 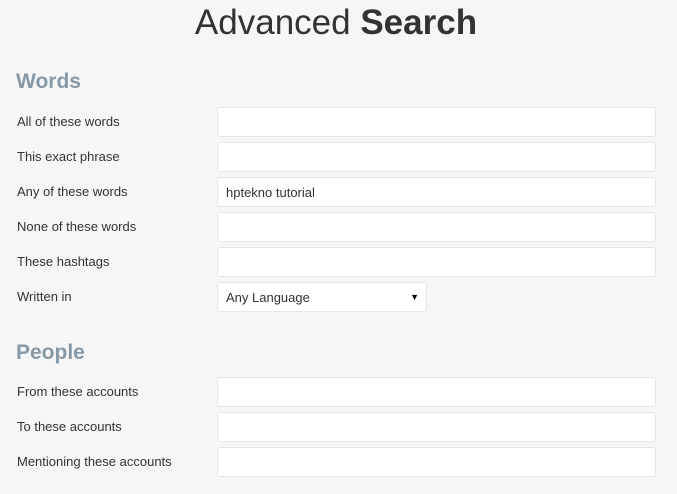 I want to click on any-words-input, so click(x=436, y=192).